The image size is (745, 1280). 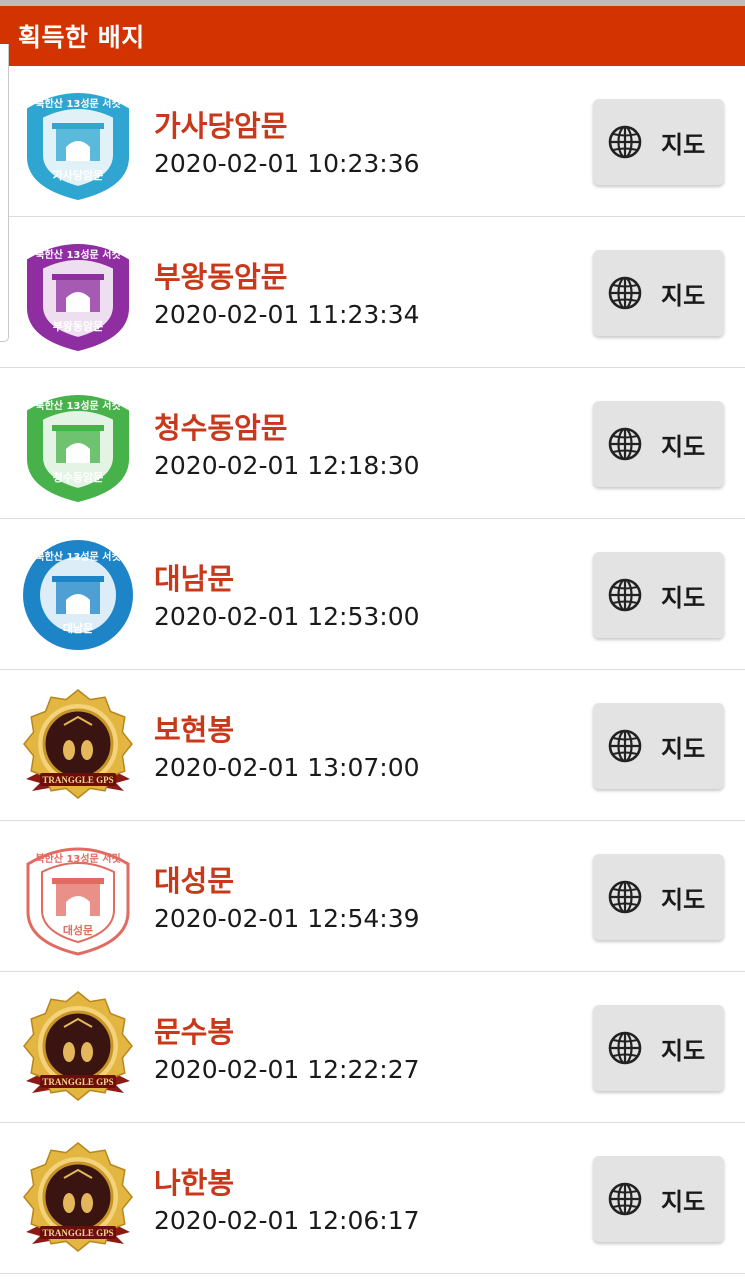 What do you see at coordinates (78, 628) in the screenshot?
I see `svg-text: 대남문` at bounding box center [78, 628].